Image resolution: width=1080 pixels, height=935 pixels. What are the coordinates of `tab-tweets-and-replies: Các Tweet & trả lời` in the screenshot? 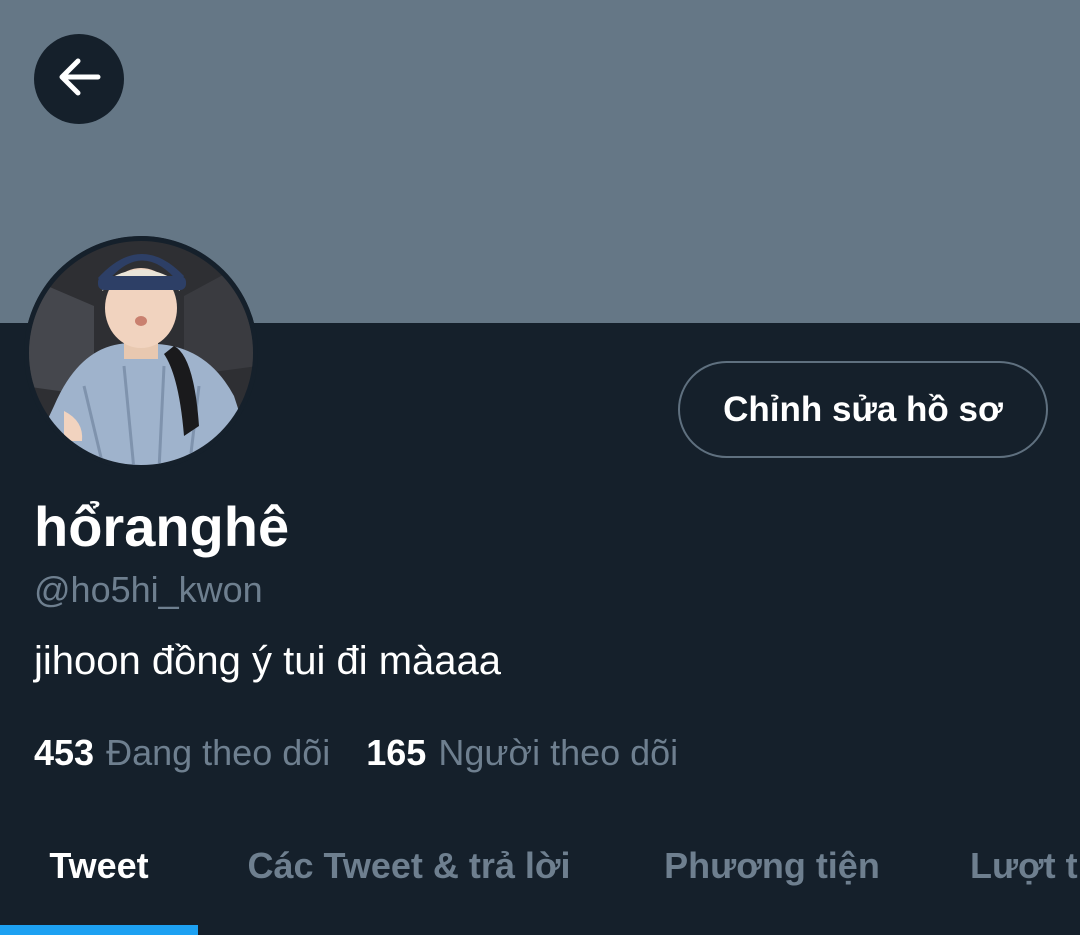 It's located at (409, 877).